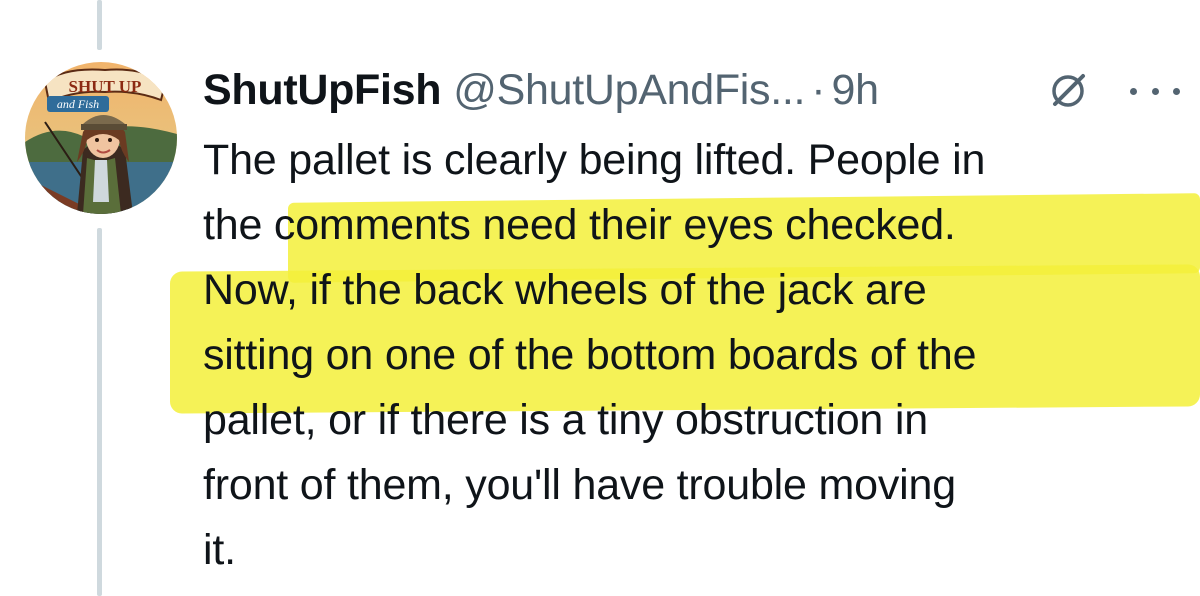  I want to click on thread-connector-top, so click(99, 25).